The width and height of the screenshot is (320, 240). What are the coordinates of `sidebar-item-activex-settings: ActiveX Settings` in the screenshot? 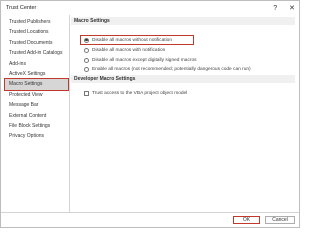 It's located at (36, 74).